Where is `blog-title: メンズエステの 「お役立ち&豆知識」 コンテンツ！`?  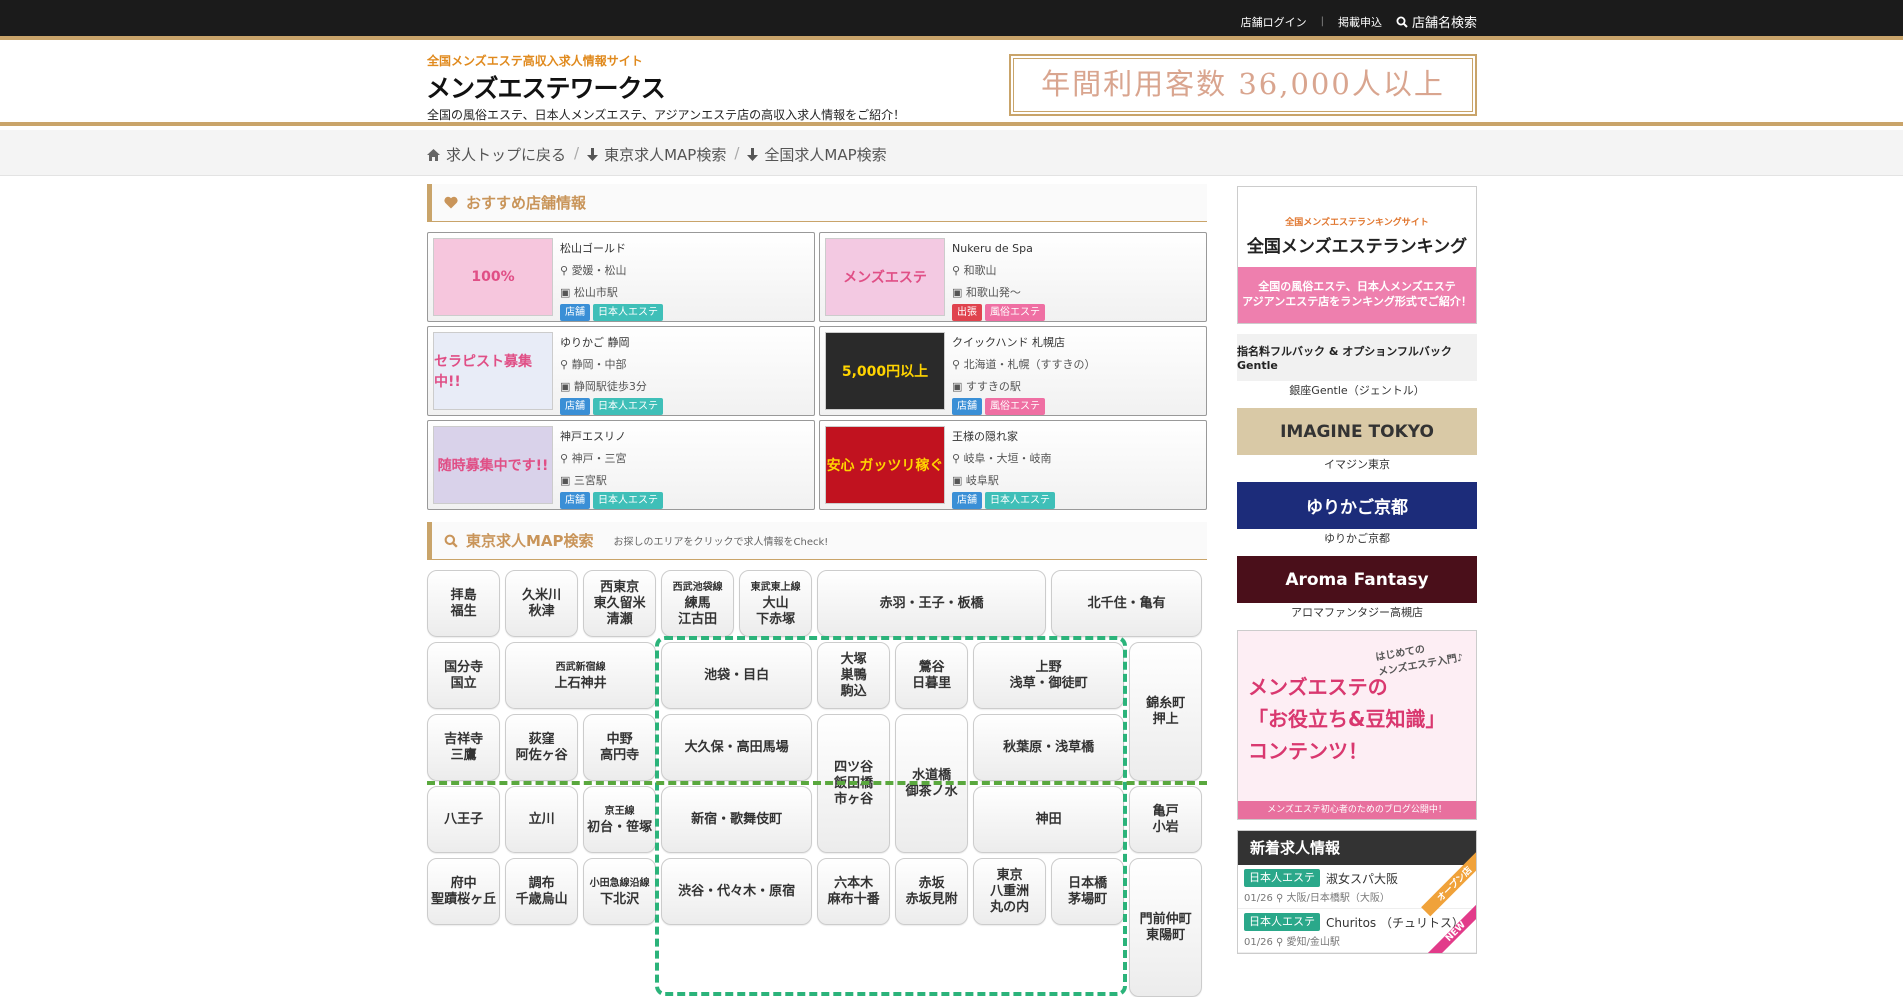 blog-title: メンズエステの 「お役立ち&豆知識」 コンテンツ！ is located at coordinates (1347, 719).